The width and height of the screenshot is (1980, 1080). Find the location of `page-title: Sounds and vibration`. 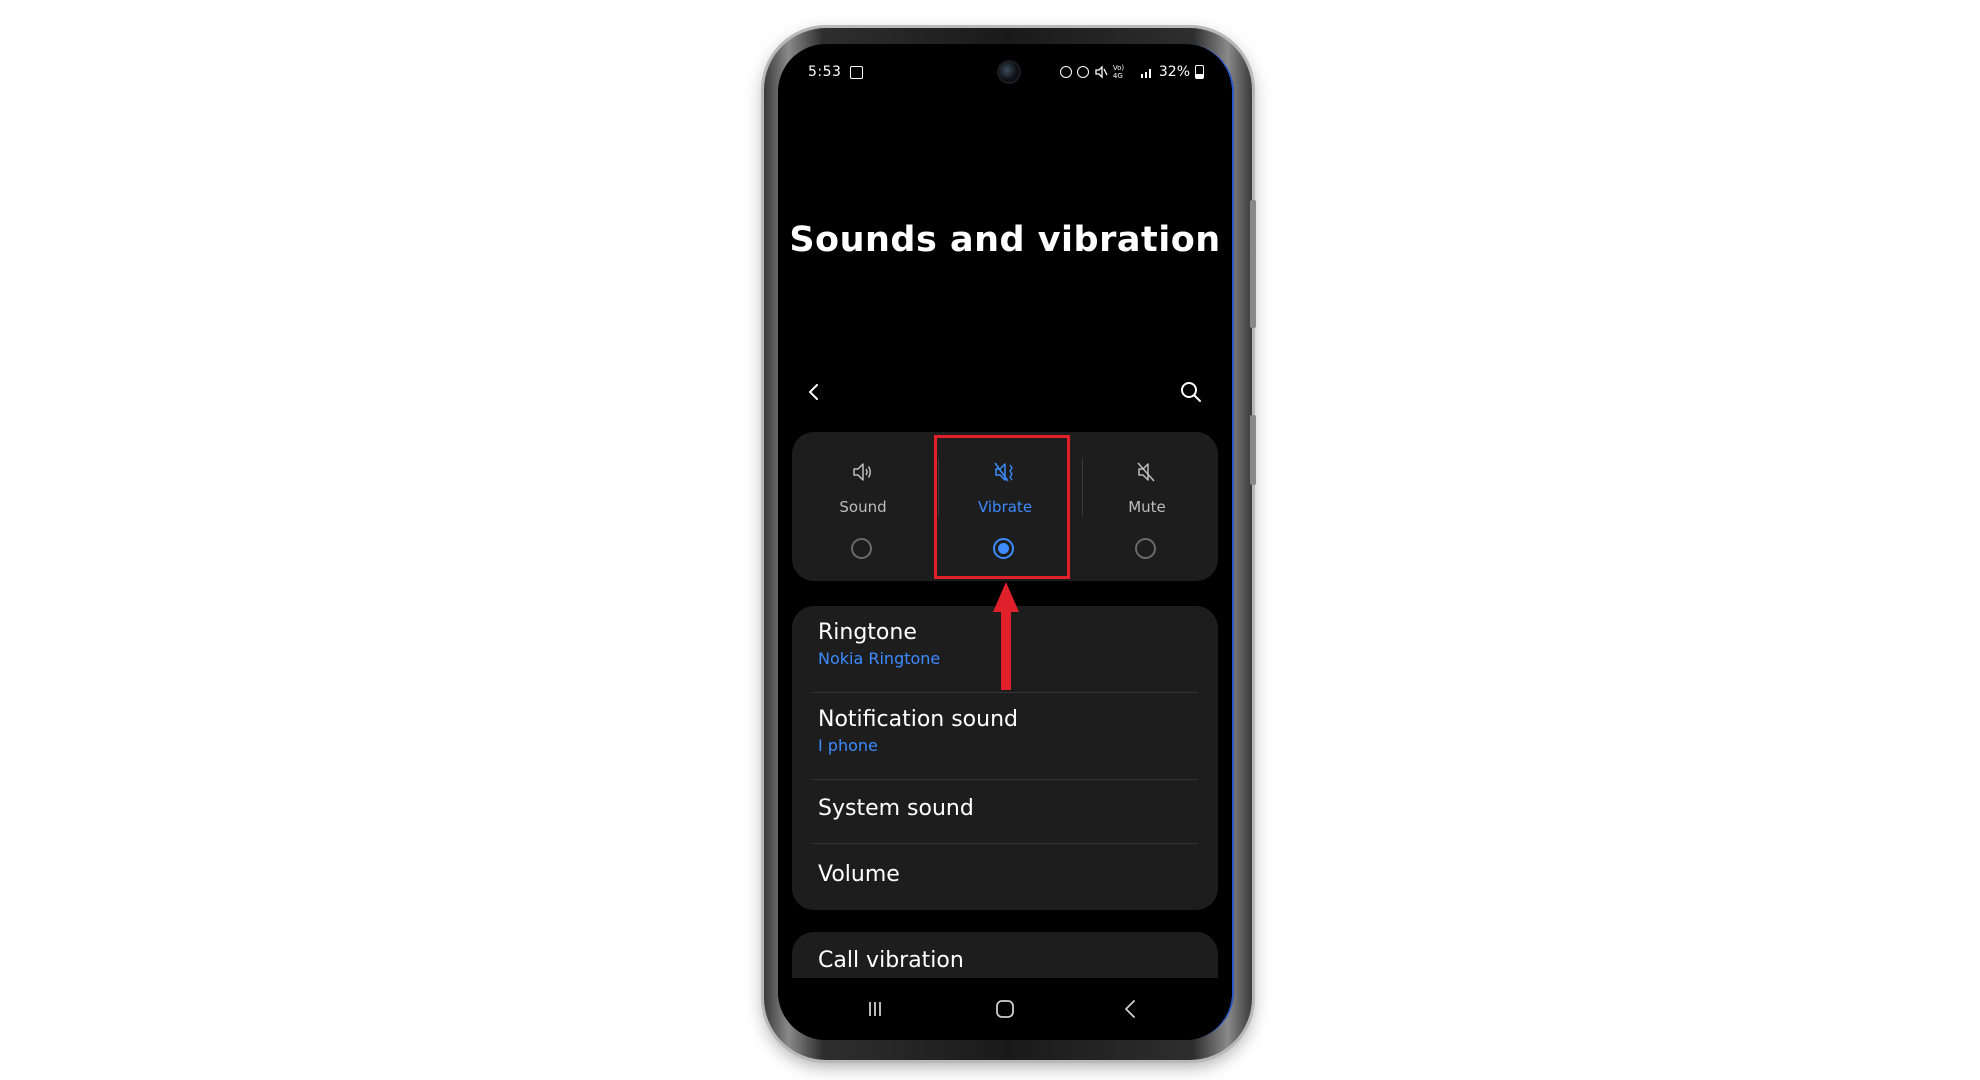

page-title: Sounds and vibration is located at coordinates (1005, 240).